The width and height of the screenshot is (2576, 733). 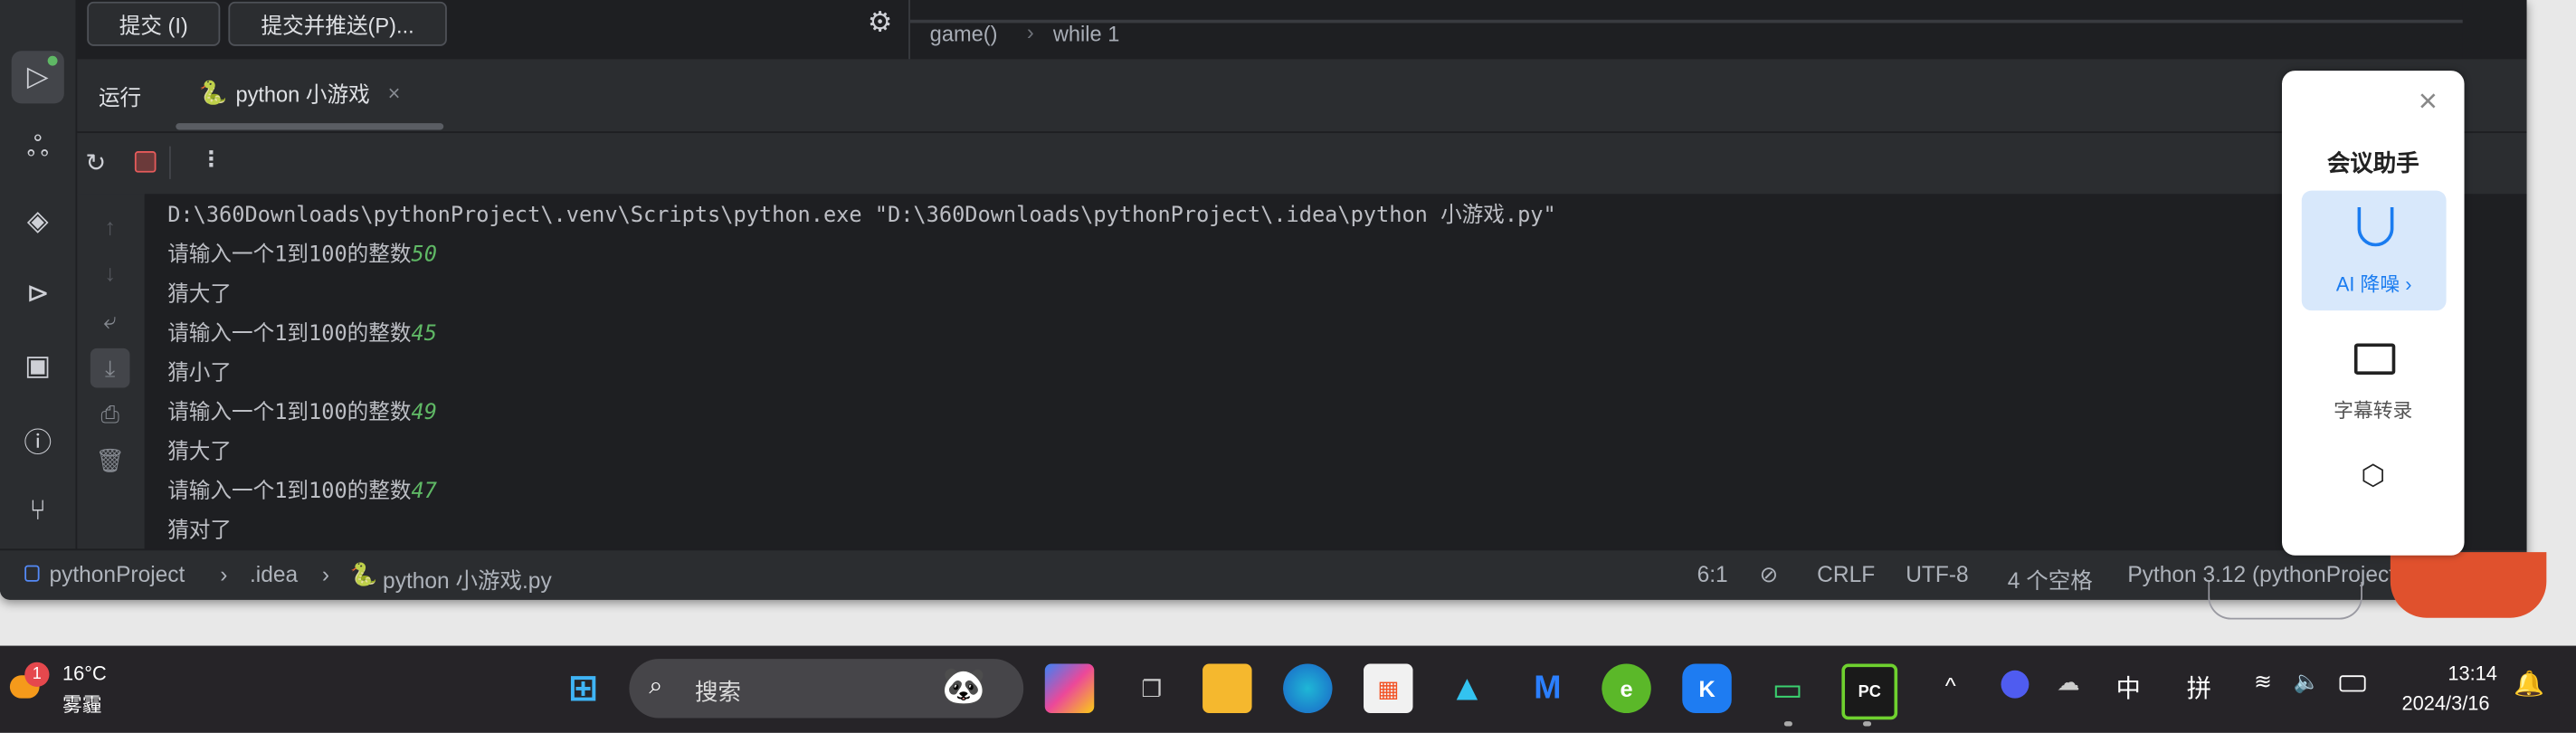 I want to click on git-icon: ⑂, so click(x=38, y=511).